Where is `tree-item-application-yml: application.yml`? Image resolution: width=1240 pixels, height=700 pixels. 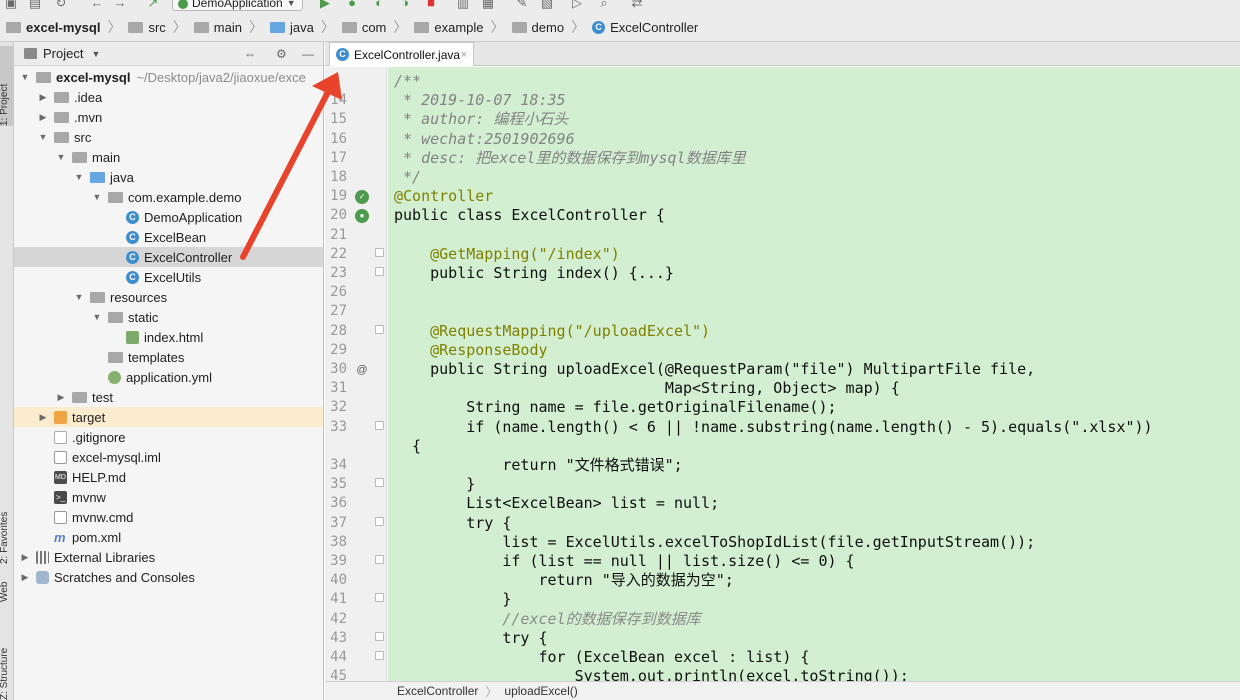 tree-item-application-yml: application.yml is located at coordinates (168, 377).